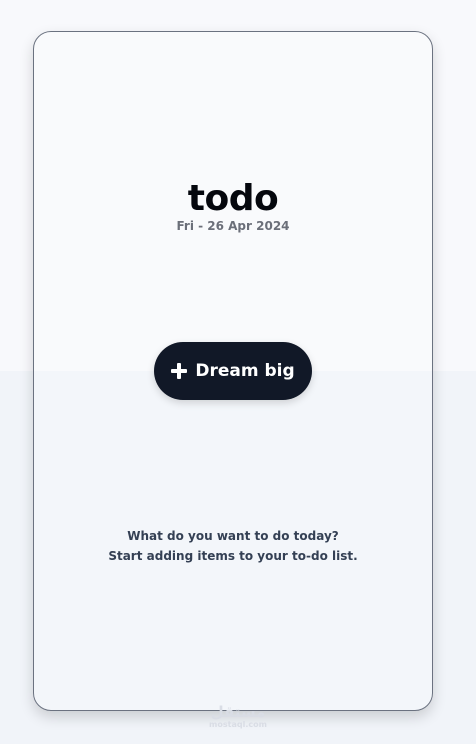 The width and height of the screenshot is (476, 744). Describe the element at coordinates (233, 226) in the screenshot. I see `current-date: Fri - 26 Apr 2024` at that location.